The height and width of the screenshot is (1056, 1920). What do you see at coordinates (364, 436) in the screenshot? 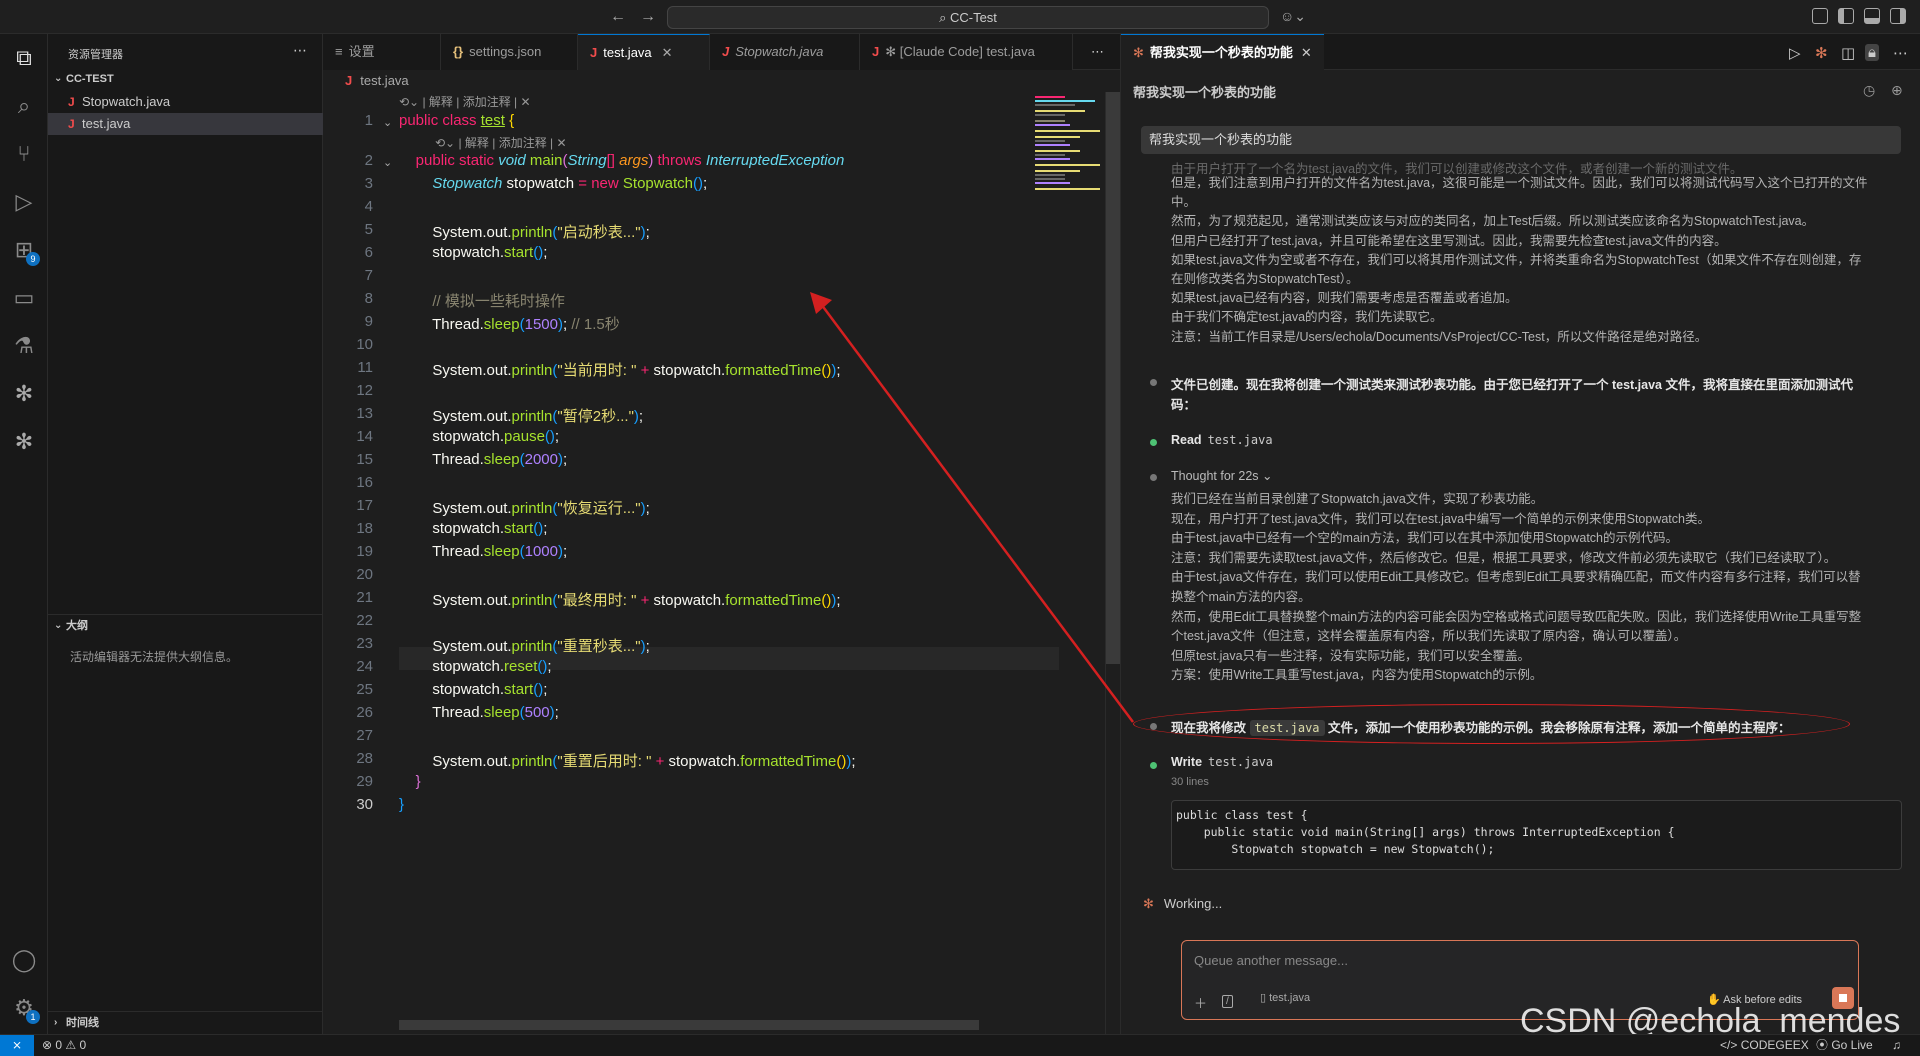
I see `line-number: 14` at bounding box center [364, 436].